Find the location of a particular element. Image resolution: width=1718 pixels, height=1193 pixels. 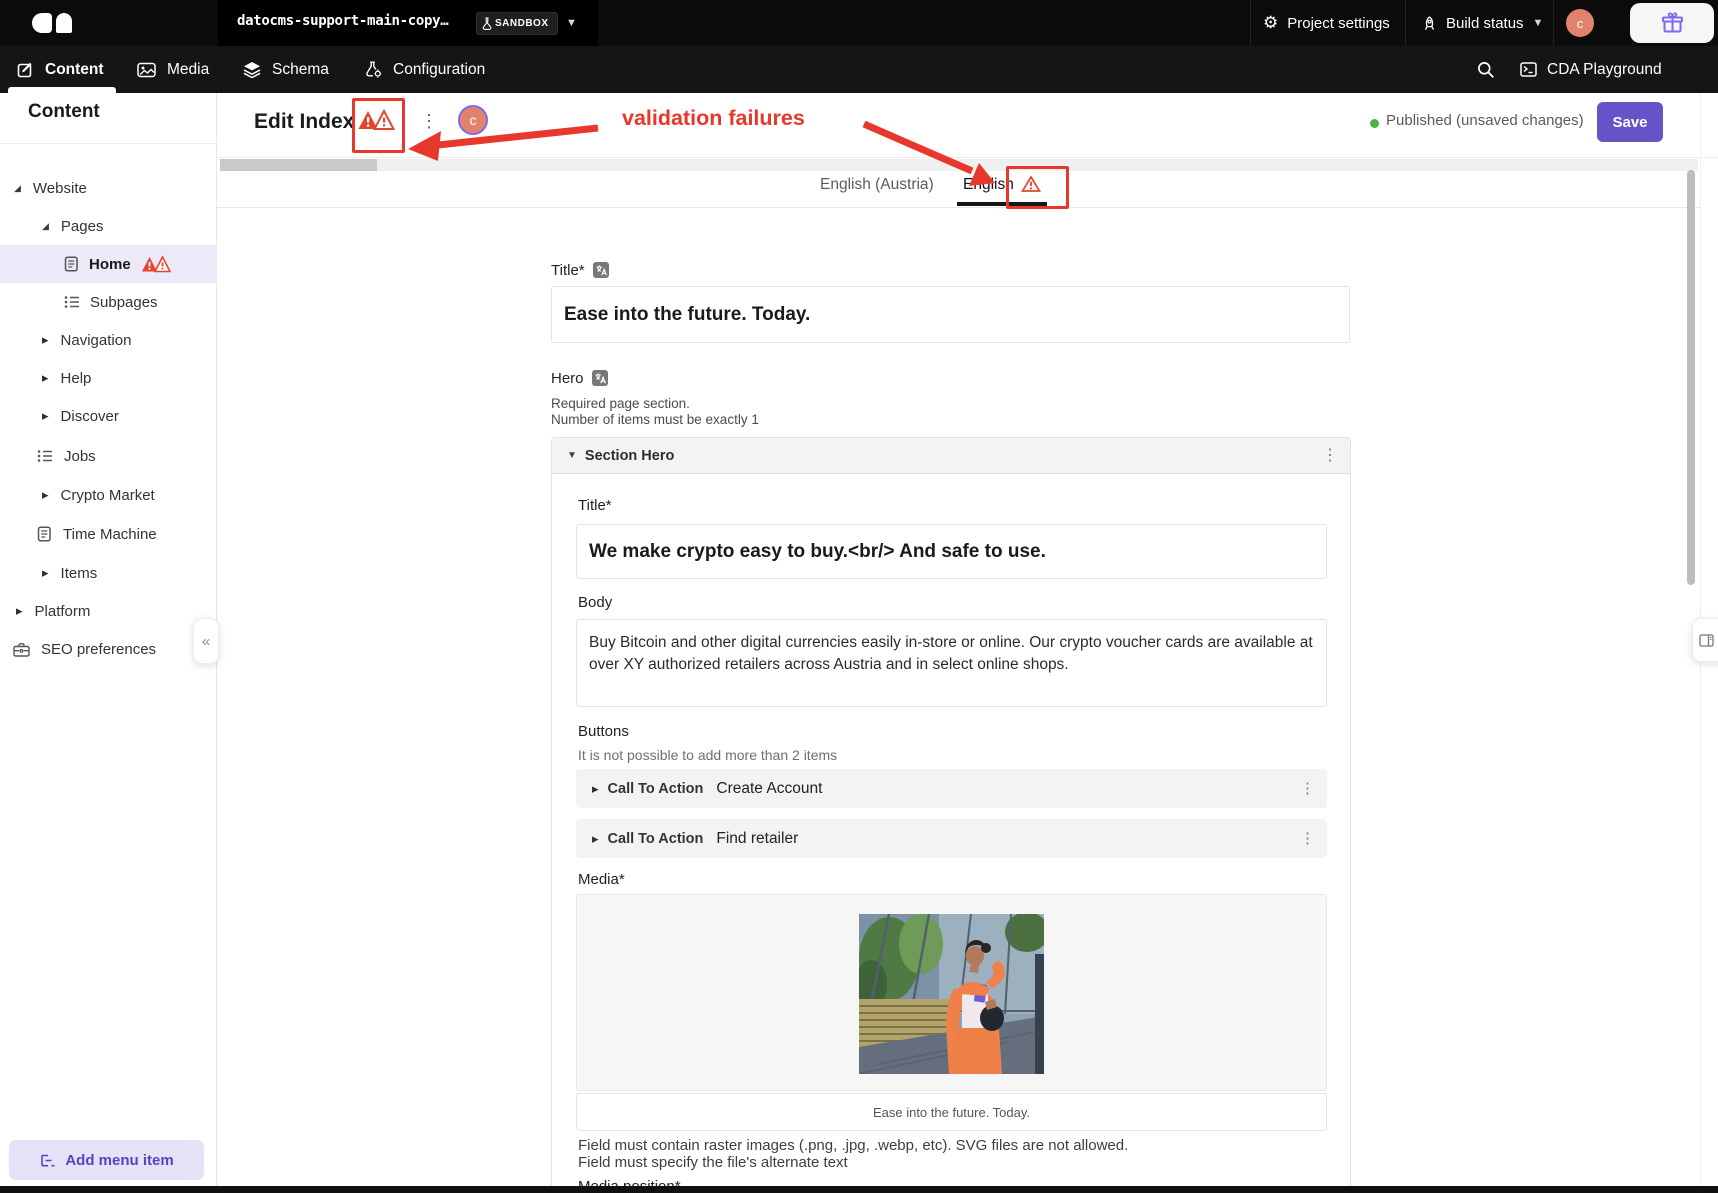

sidebar-item-label: SEO preferences is located at coordinates (99, 649).